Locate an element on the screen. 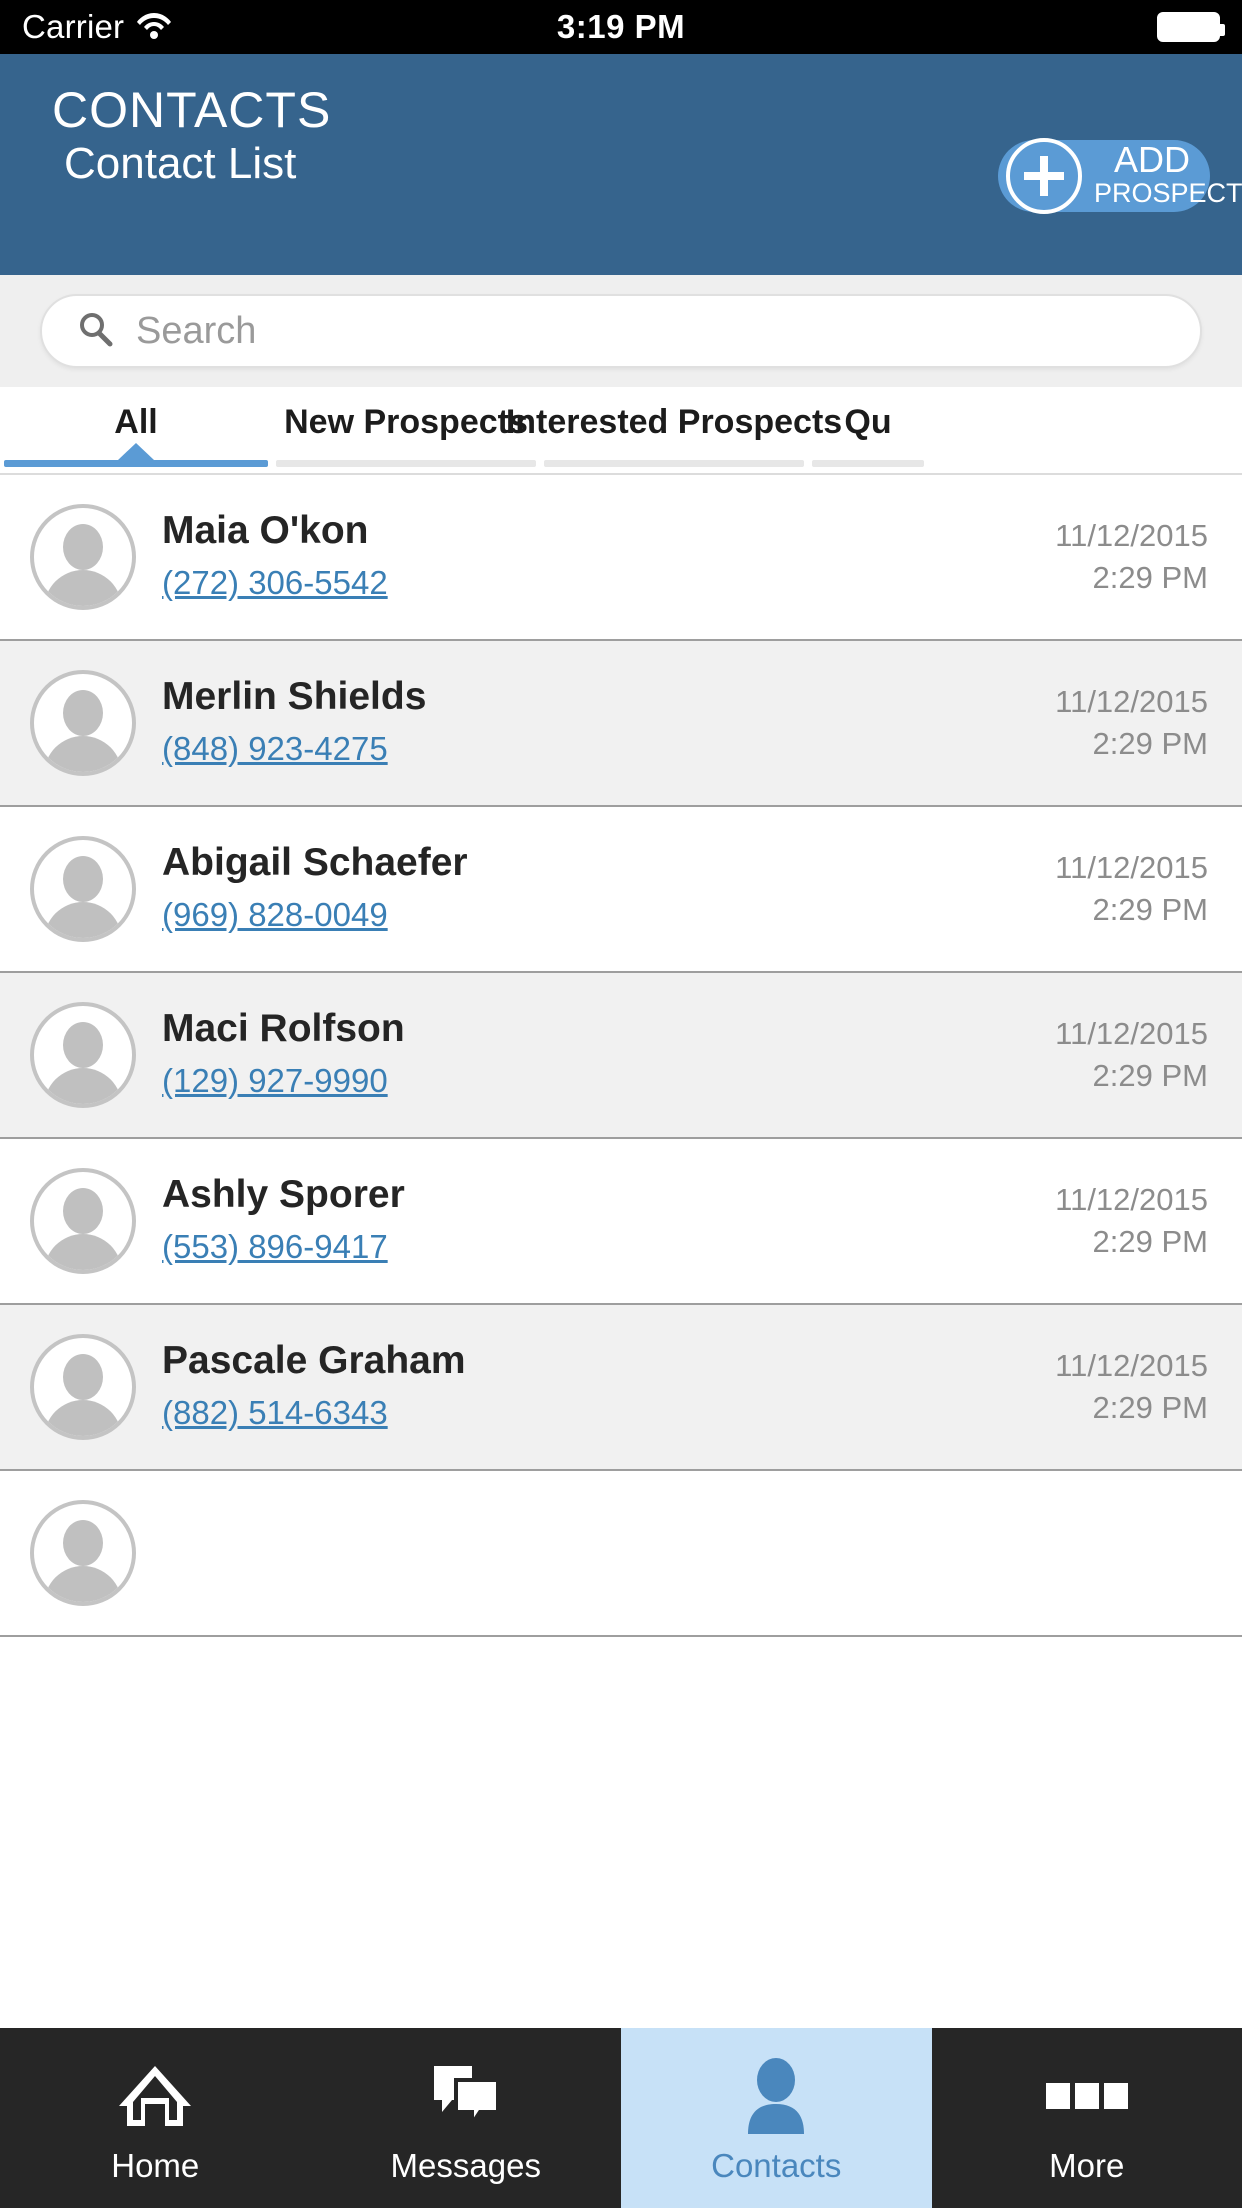  contact-info: Maia O'kon (272) 306-5542 is located at coordinates (608, 557).